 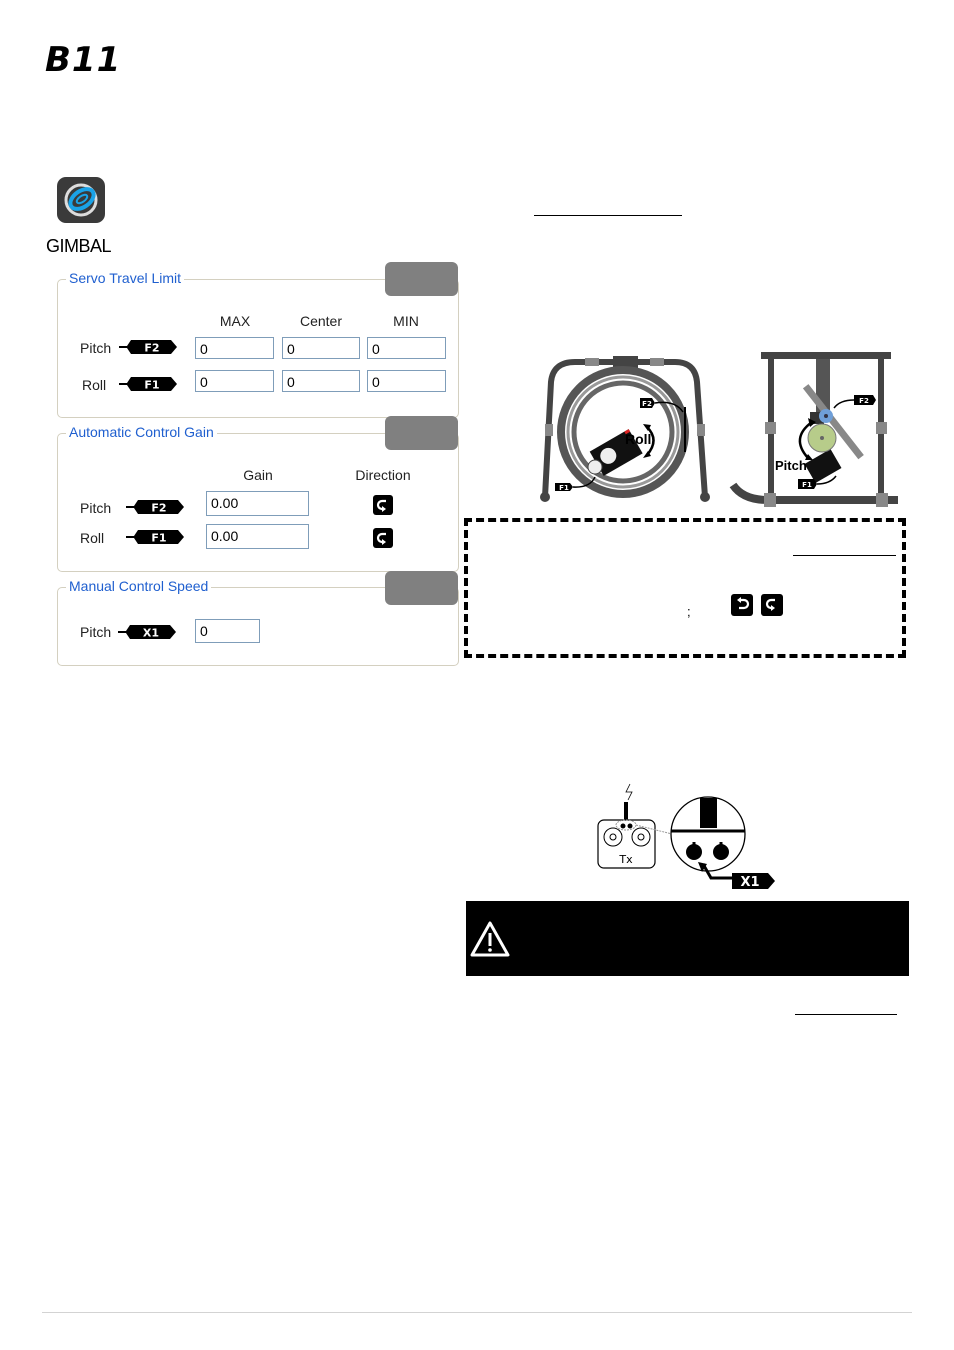 What do you see at coordinates (477, 1312) in the screenshot?
I see `footer-divider` at bounding box center [477, 1312].